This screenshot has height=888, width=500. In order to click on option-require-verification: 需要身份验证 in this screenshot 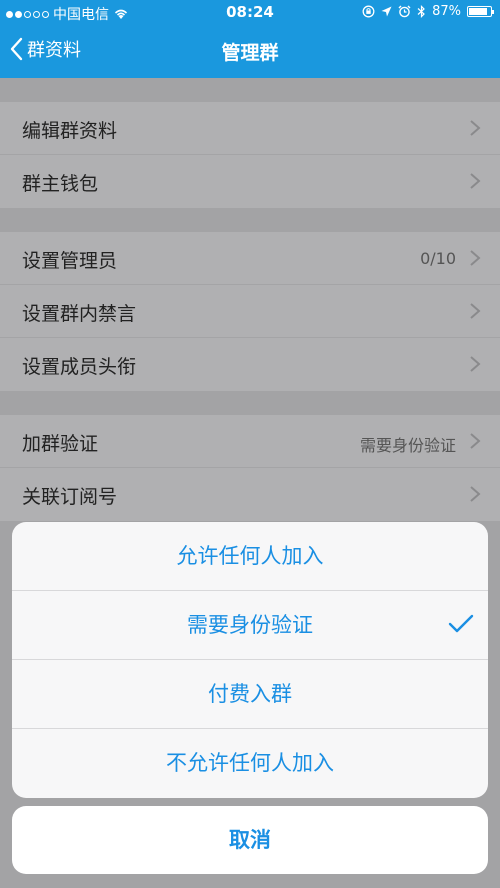, I will do `click(250, 625)`.